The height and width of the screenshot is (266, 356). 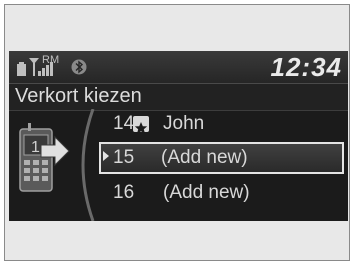 What do you see at coordinates (51, 60) in the screenshot?
I see `roaming-indicator: RM` at bounding box center [51, 60].